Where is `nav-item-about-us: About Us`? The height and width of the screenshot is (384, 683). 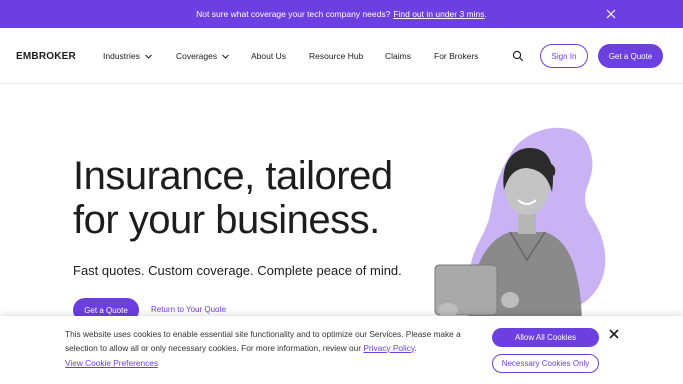 nav-item-about-us: About Us is located at coordinates (268, 56).